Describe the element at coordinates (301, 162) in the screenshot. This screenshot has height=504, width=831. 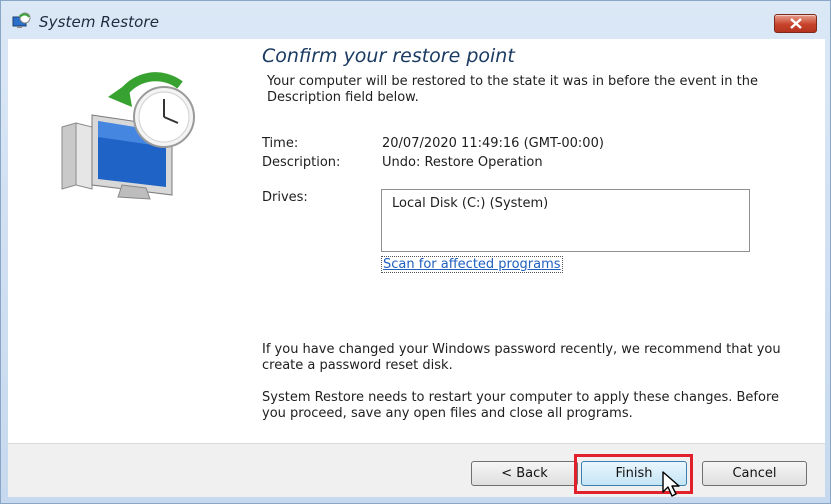
I see `description-label: Description:` at that location.